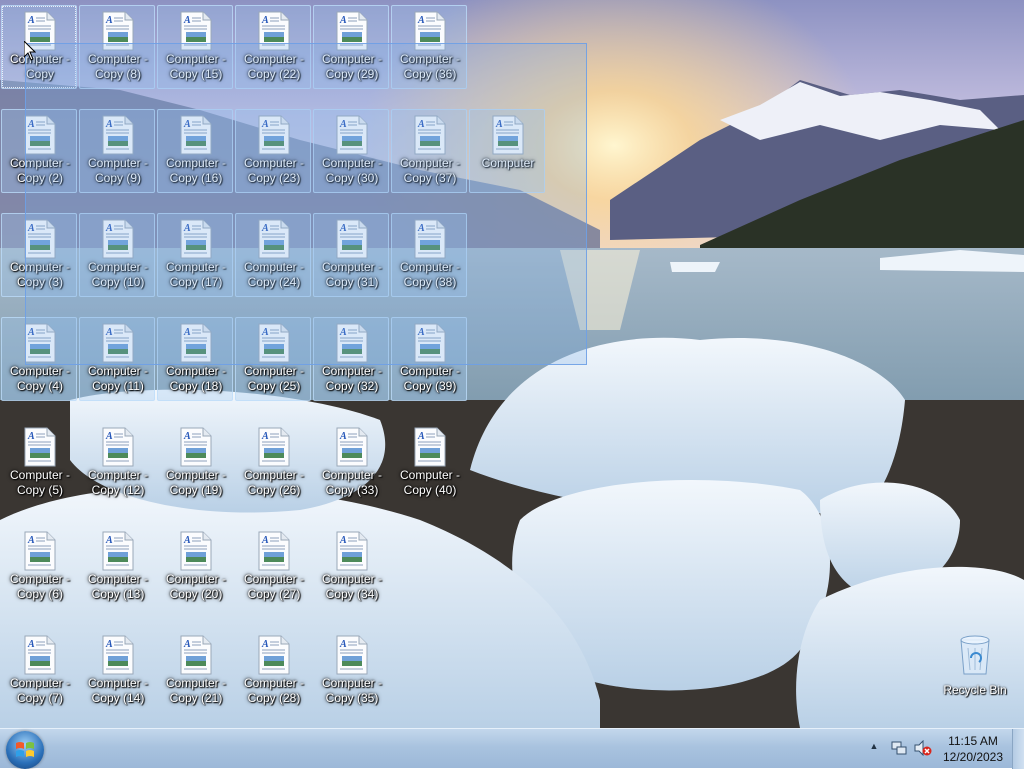 Image resolution: width=1024 pixels, height=769 pixels. I want to click on desktop-icon-label: Computer - Copy (24), so click(274, 274).